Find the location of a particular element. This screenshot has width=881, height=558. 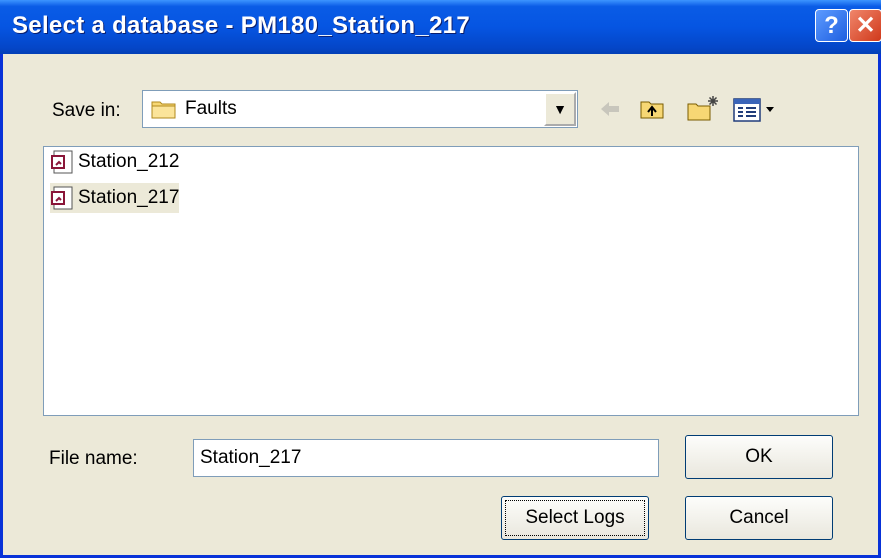

file-name-input: Station_217 is located at coordinates (426, 458).